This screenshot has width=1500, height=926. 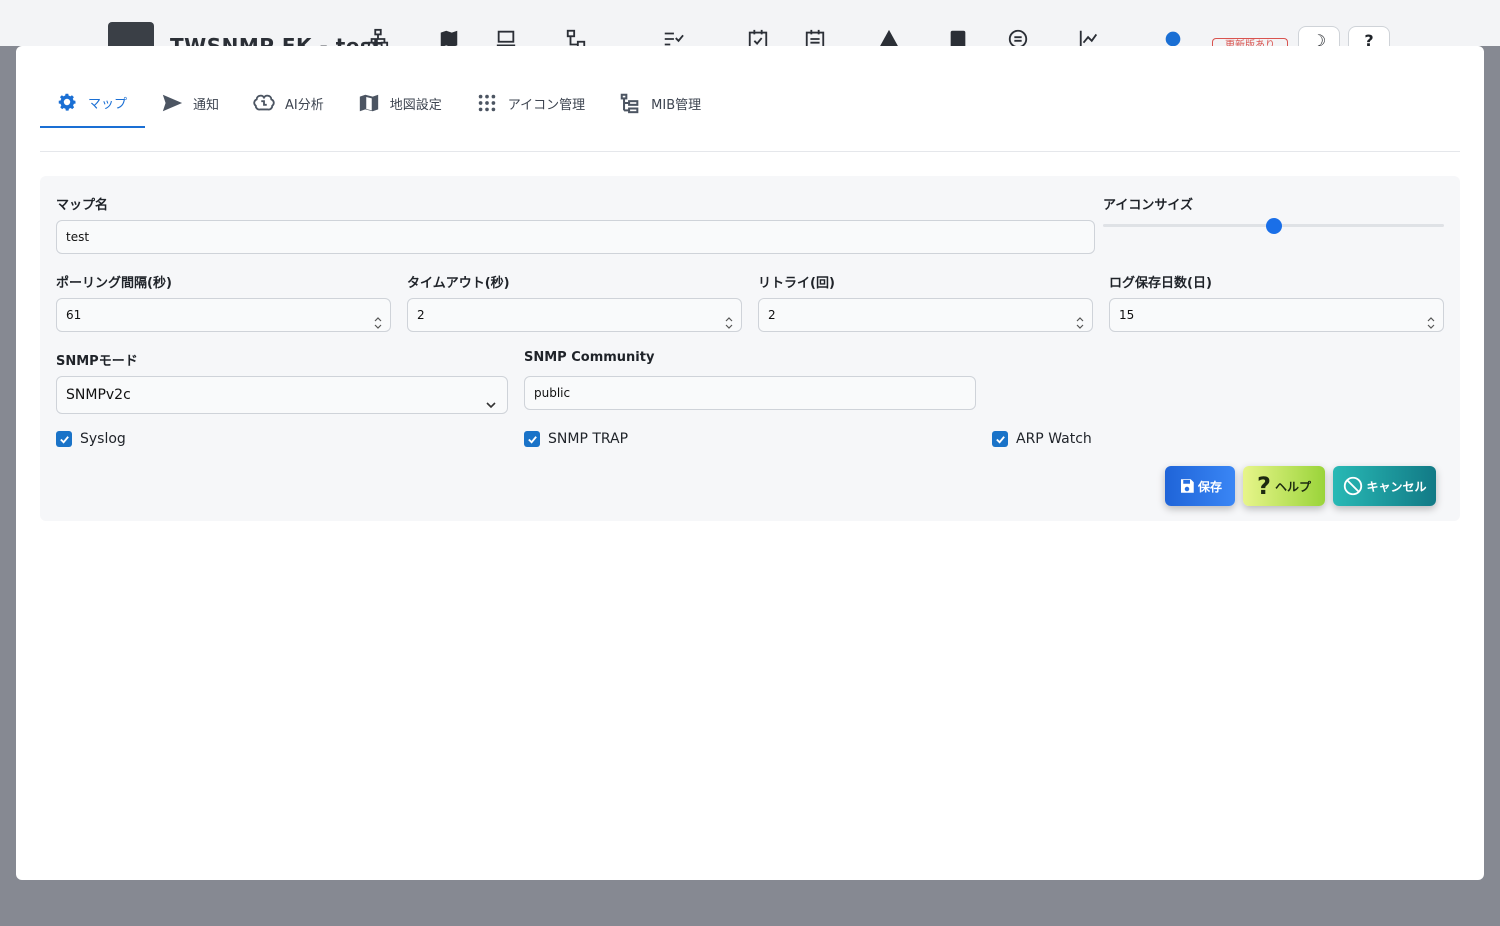 I want to click on send-icon, so click(x=172, y=103).